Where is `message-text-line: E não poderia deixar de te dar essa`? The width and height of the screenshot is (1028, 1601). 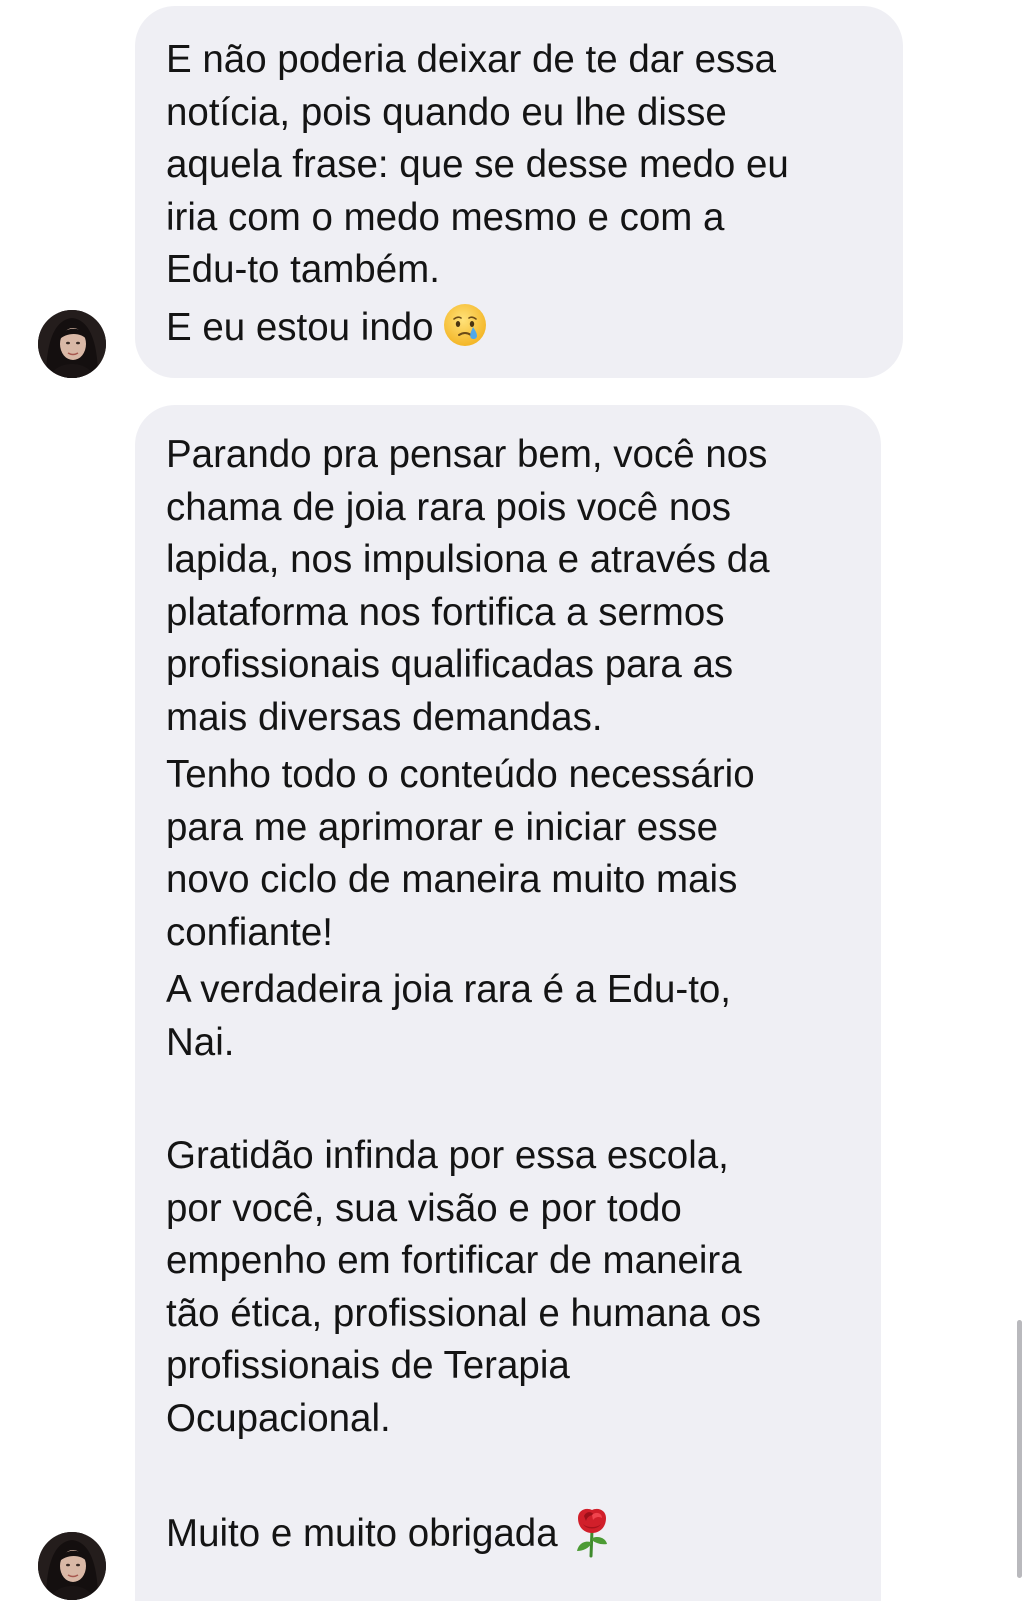
message-text-line: E não poderia deixar de te dar essa is located at coordinates (471, 59).